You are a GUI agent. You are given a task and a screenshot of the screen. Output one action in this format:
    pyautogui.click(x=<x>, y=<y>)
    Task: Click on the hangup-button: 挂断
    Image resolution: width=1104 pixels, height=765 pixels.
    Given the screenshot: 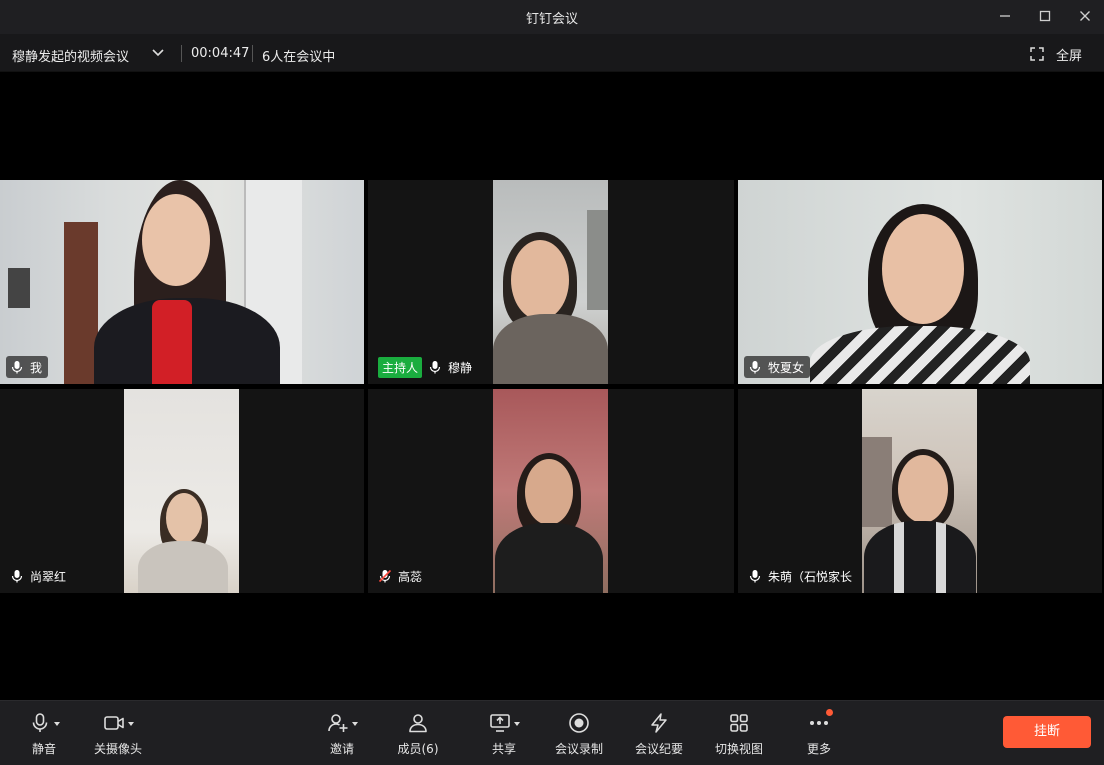 What is the action you would take?
    pyautogui.click(x=1047, y=732)
    